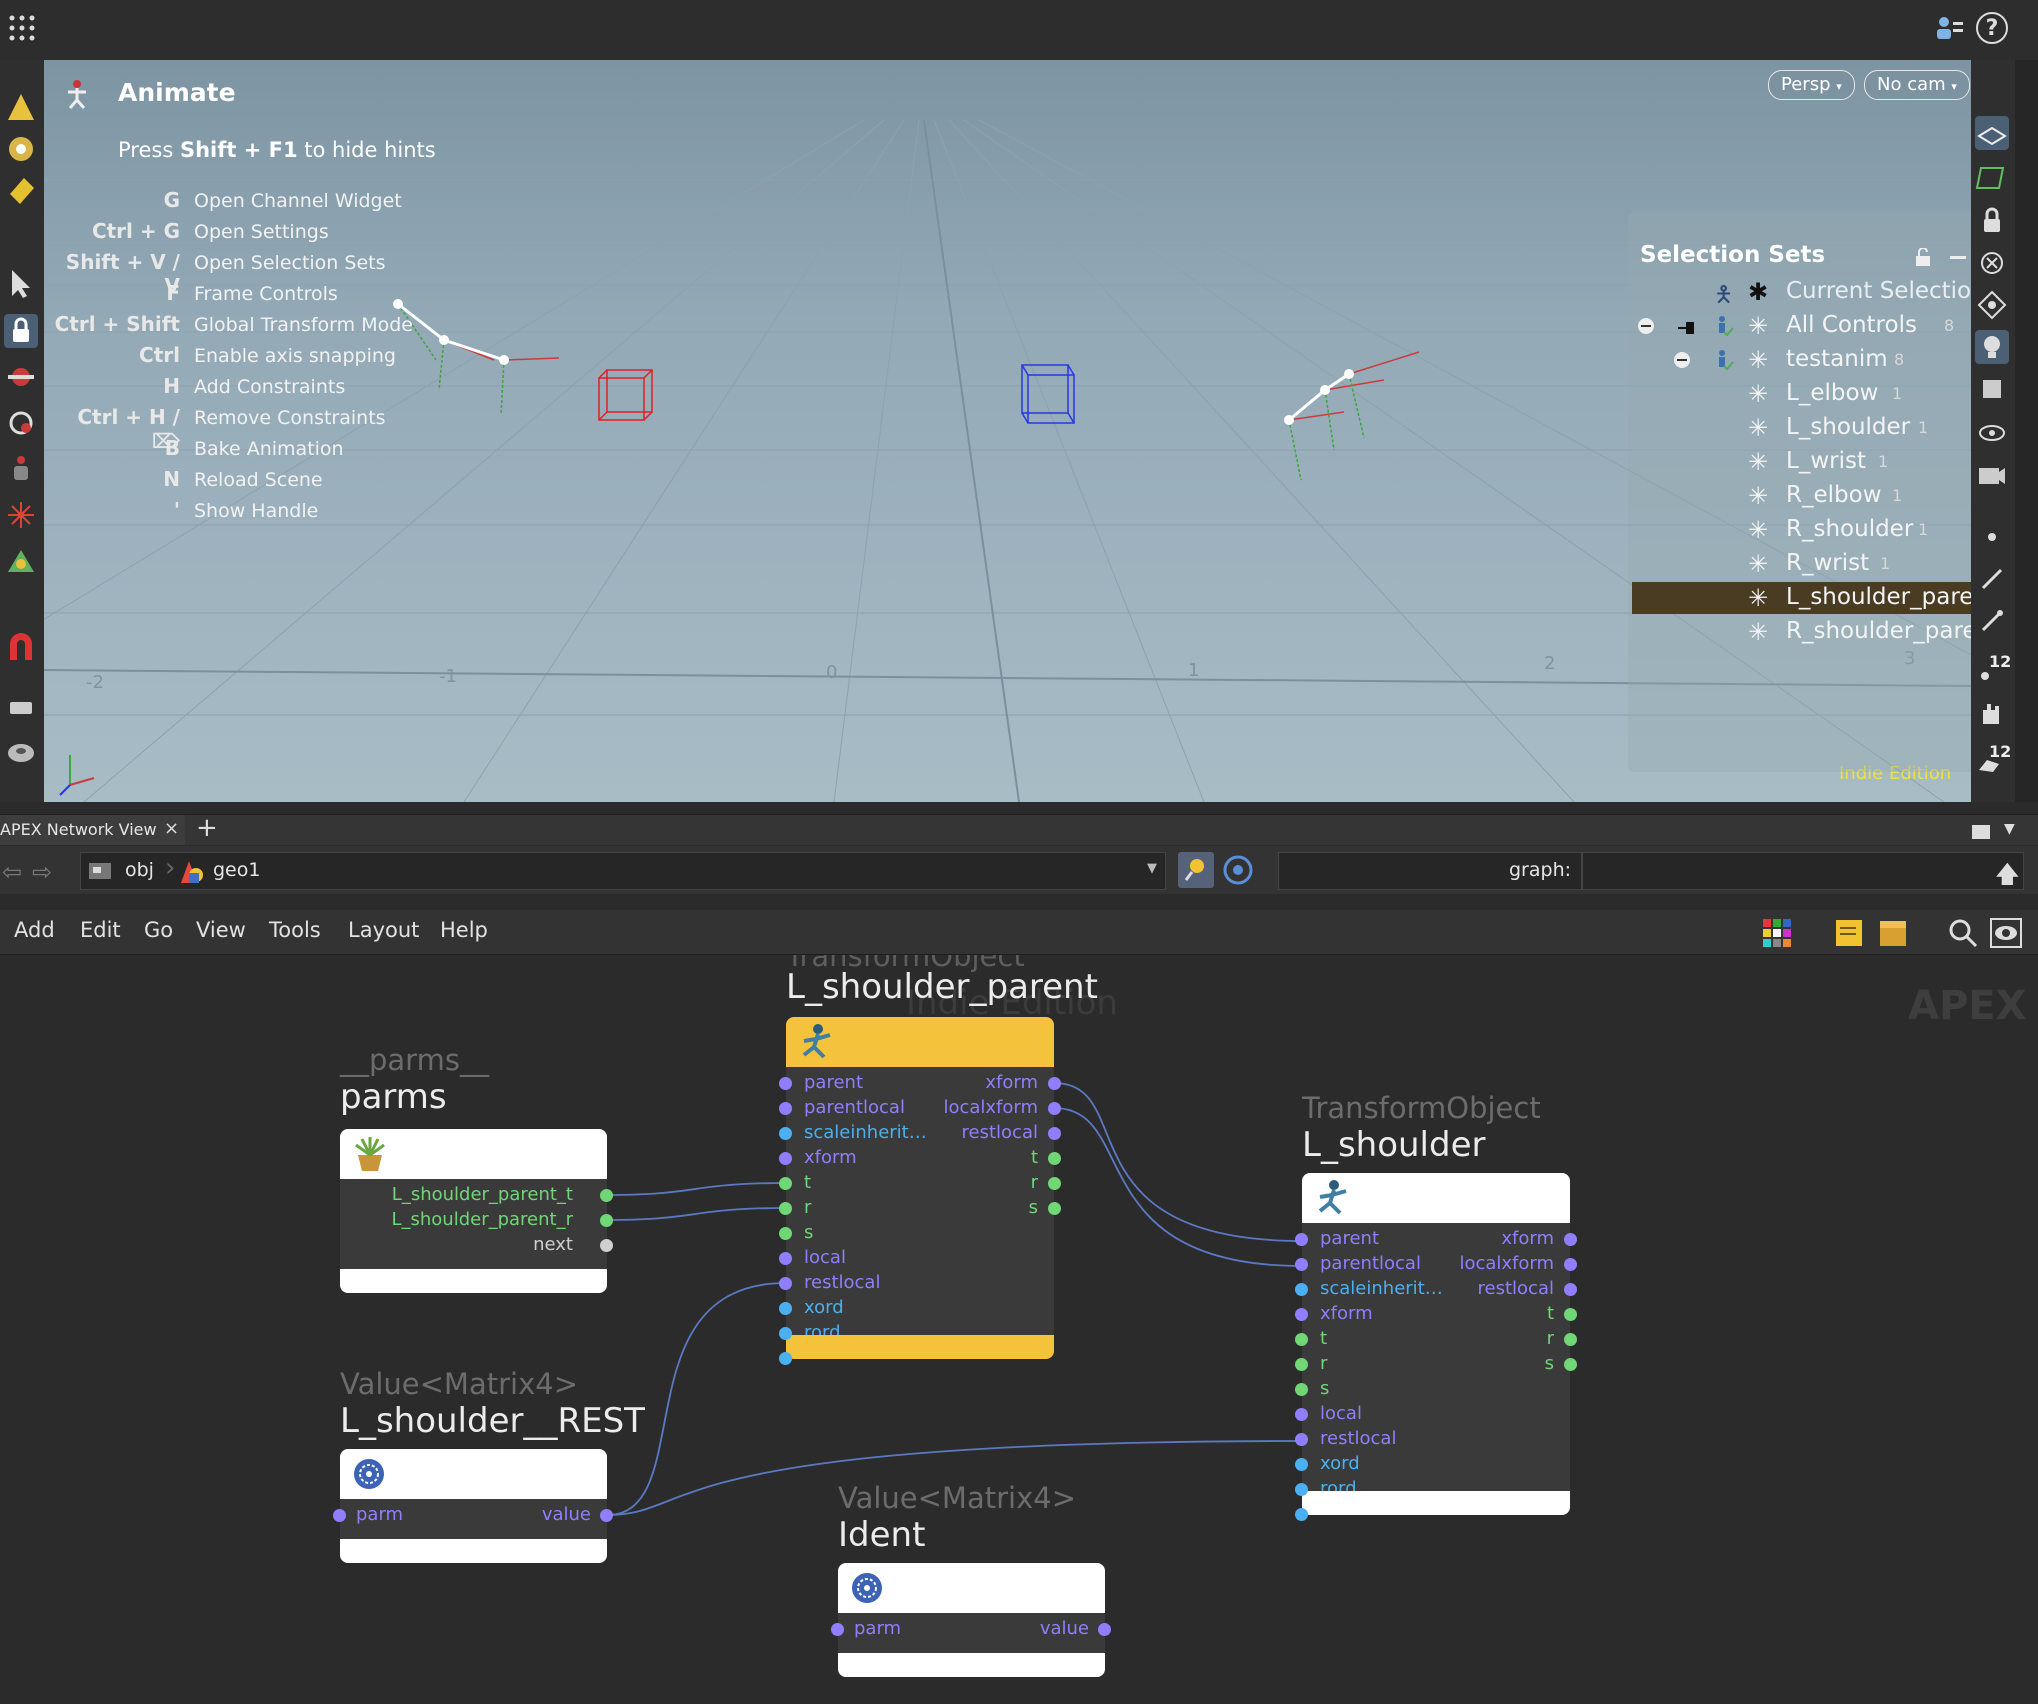  Describe the element at coordinates (1981, 832) in the screenshot. I see `pane-layout-icon` at that location.